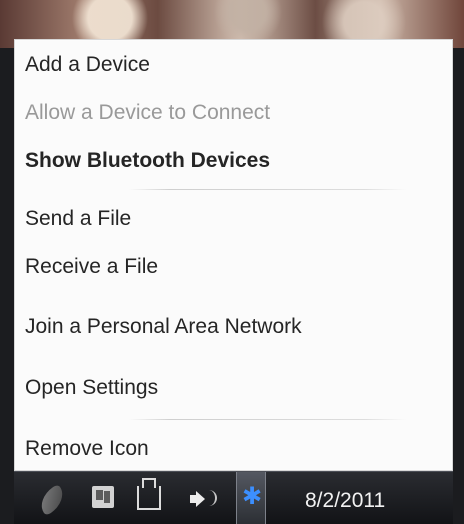 This screenshot has width=464, height=524. What do you see at coordinates (205, 65) in the screenshot?
I see `menu-item-add-device: Add a Device` at bounding box center [205, 65].